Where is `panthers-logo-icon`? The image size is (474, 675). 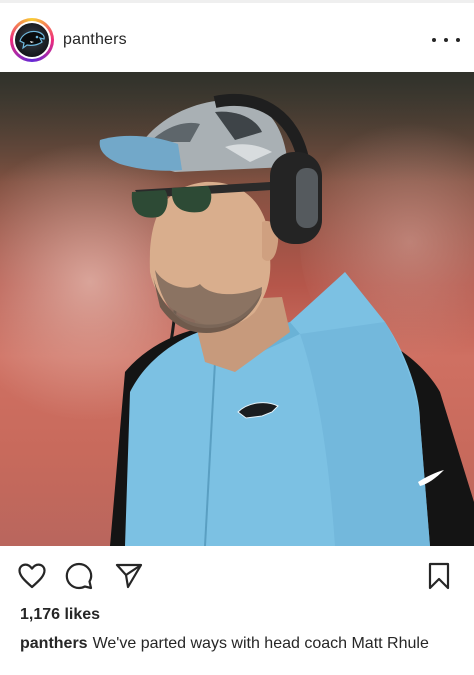 panthers-logo-icon is located at coordinates (32, 40).